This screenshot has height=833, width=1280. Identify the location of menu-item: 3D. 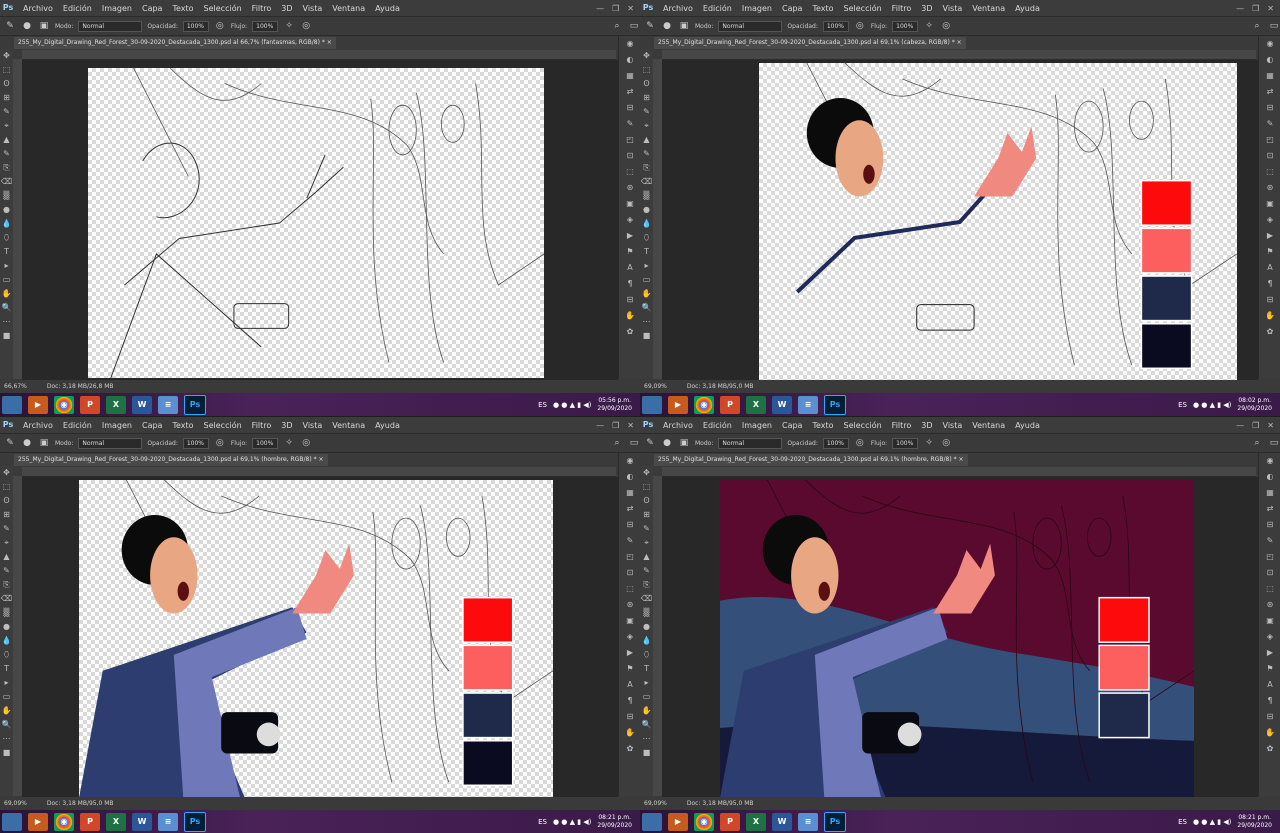
(286, 425).